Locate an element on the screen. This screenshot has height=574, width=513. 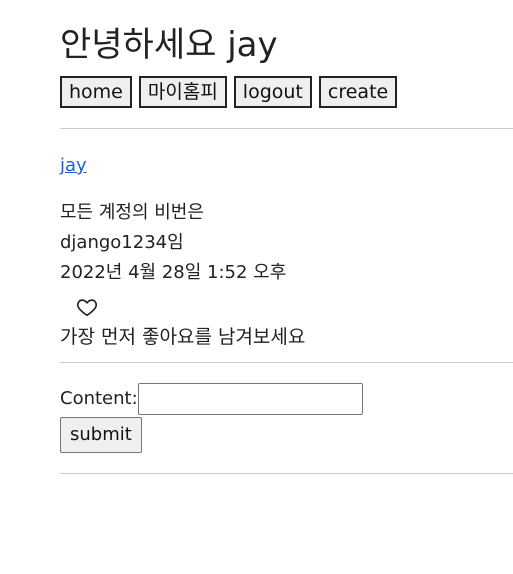
submit-button: submit is located at coordinates (101, 435).